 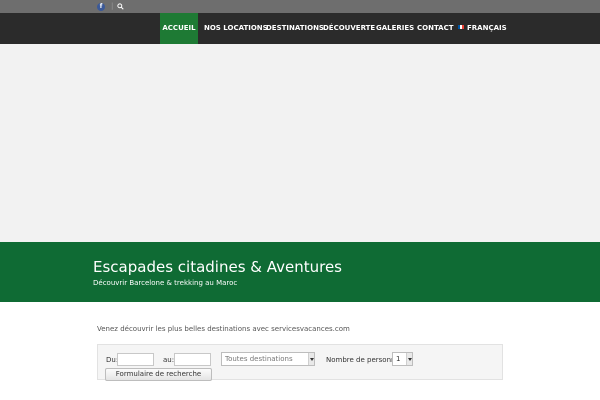 I want to click on nav-item-galeries: GALERIES, so click(x=395, y=28).